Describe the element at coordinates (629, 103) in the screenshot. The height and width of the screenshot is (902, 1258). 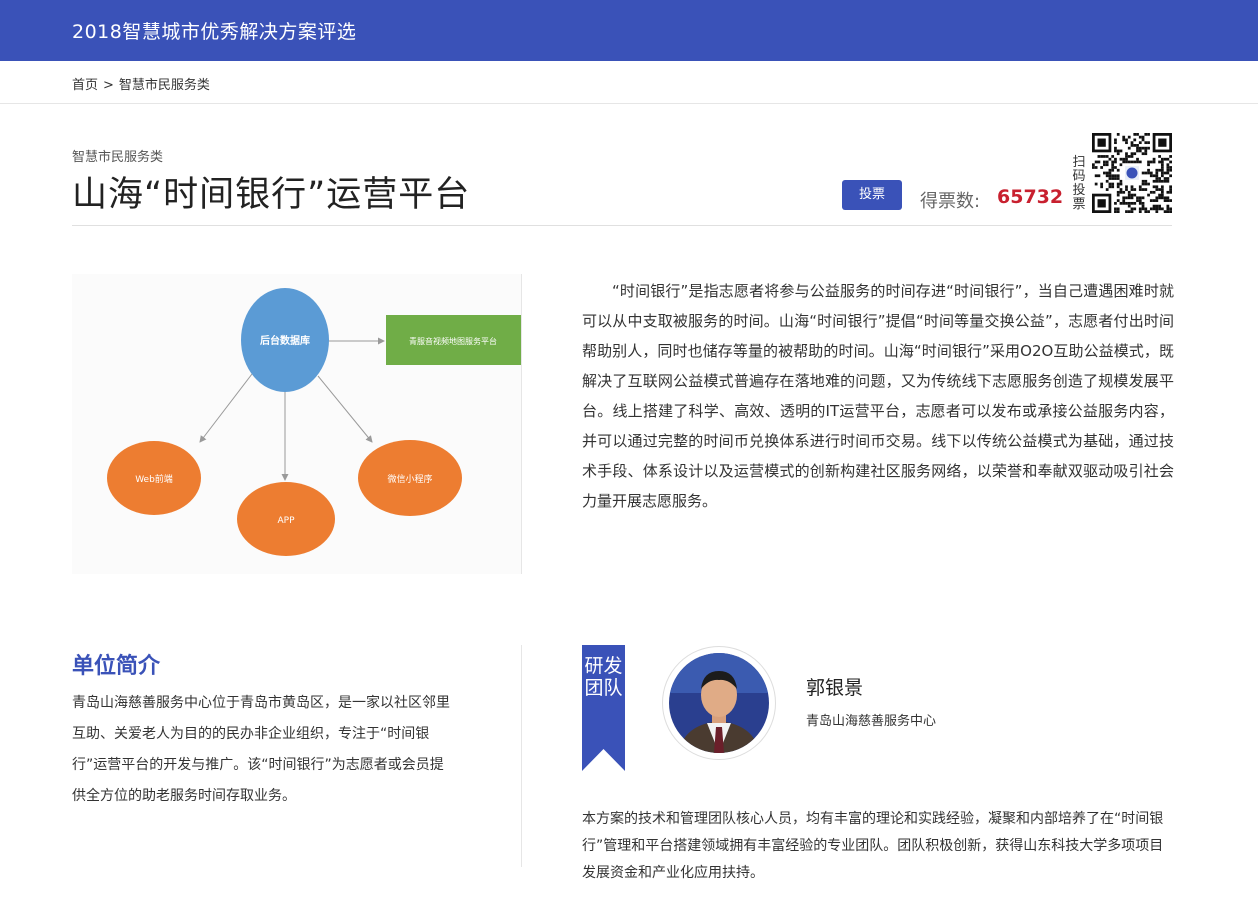
I see `breadcrumb-divider` at that location.